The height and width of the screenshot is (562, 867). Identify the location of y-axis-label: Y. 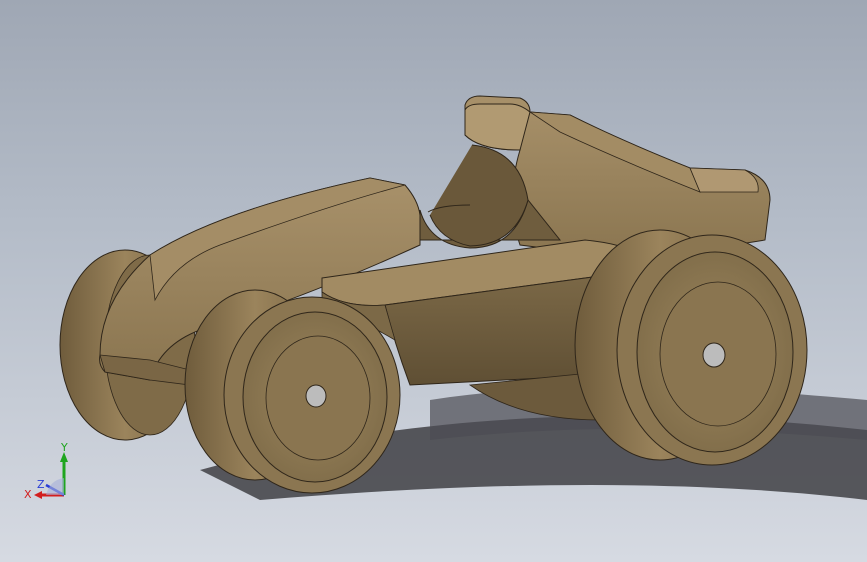
(64, 447).